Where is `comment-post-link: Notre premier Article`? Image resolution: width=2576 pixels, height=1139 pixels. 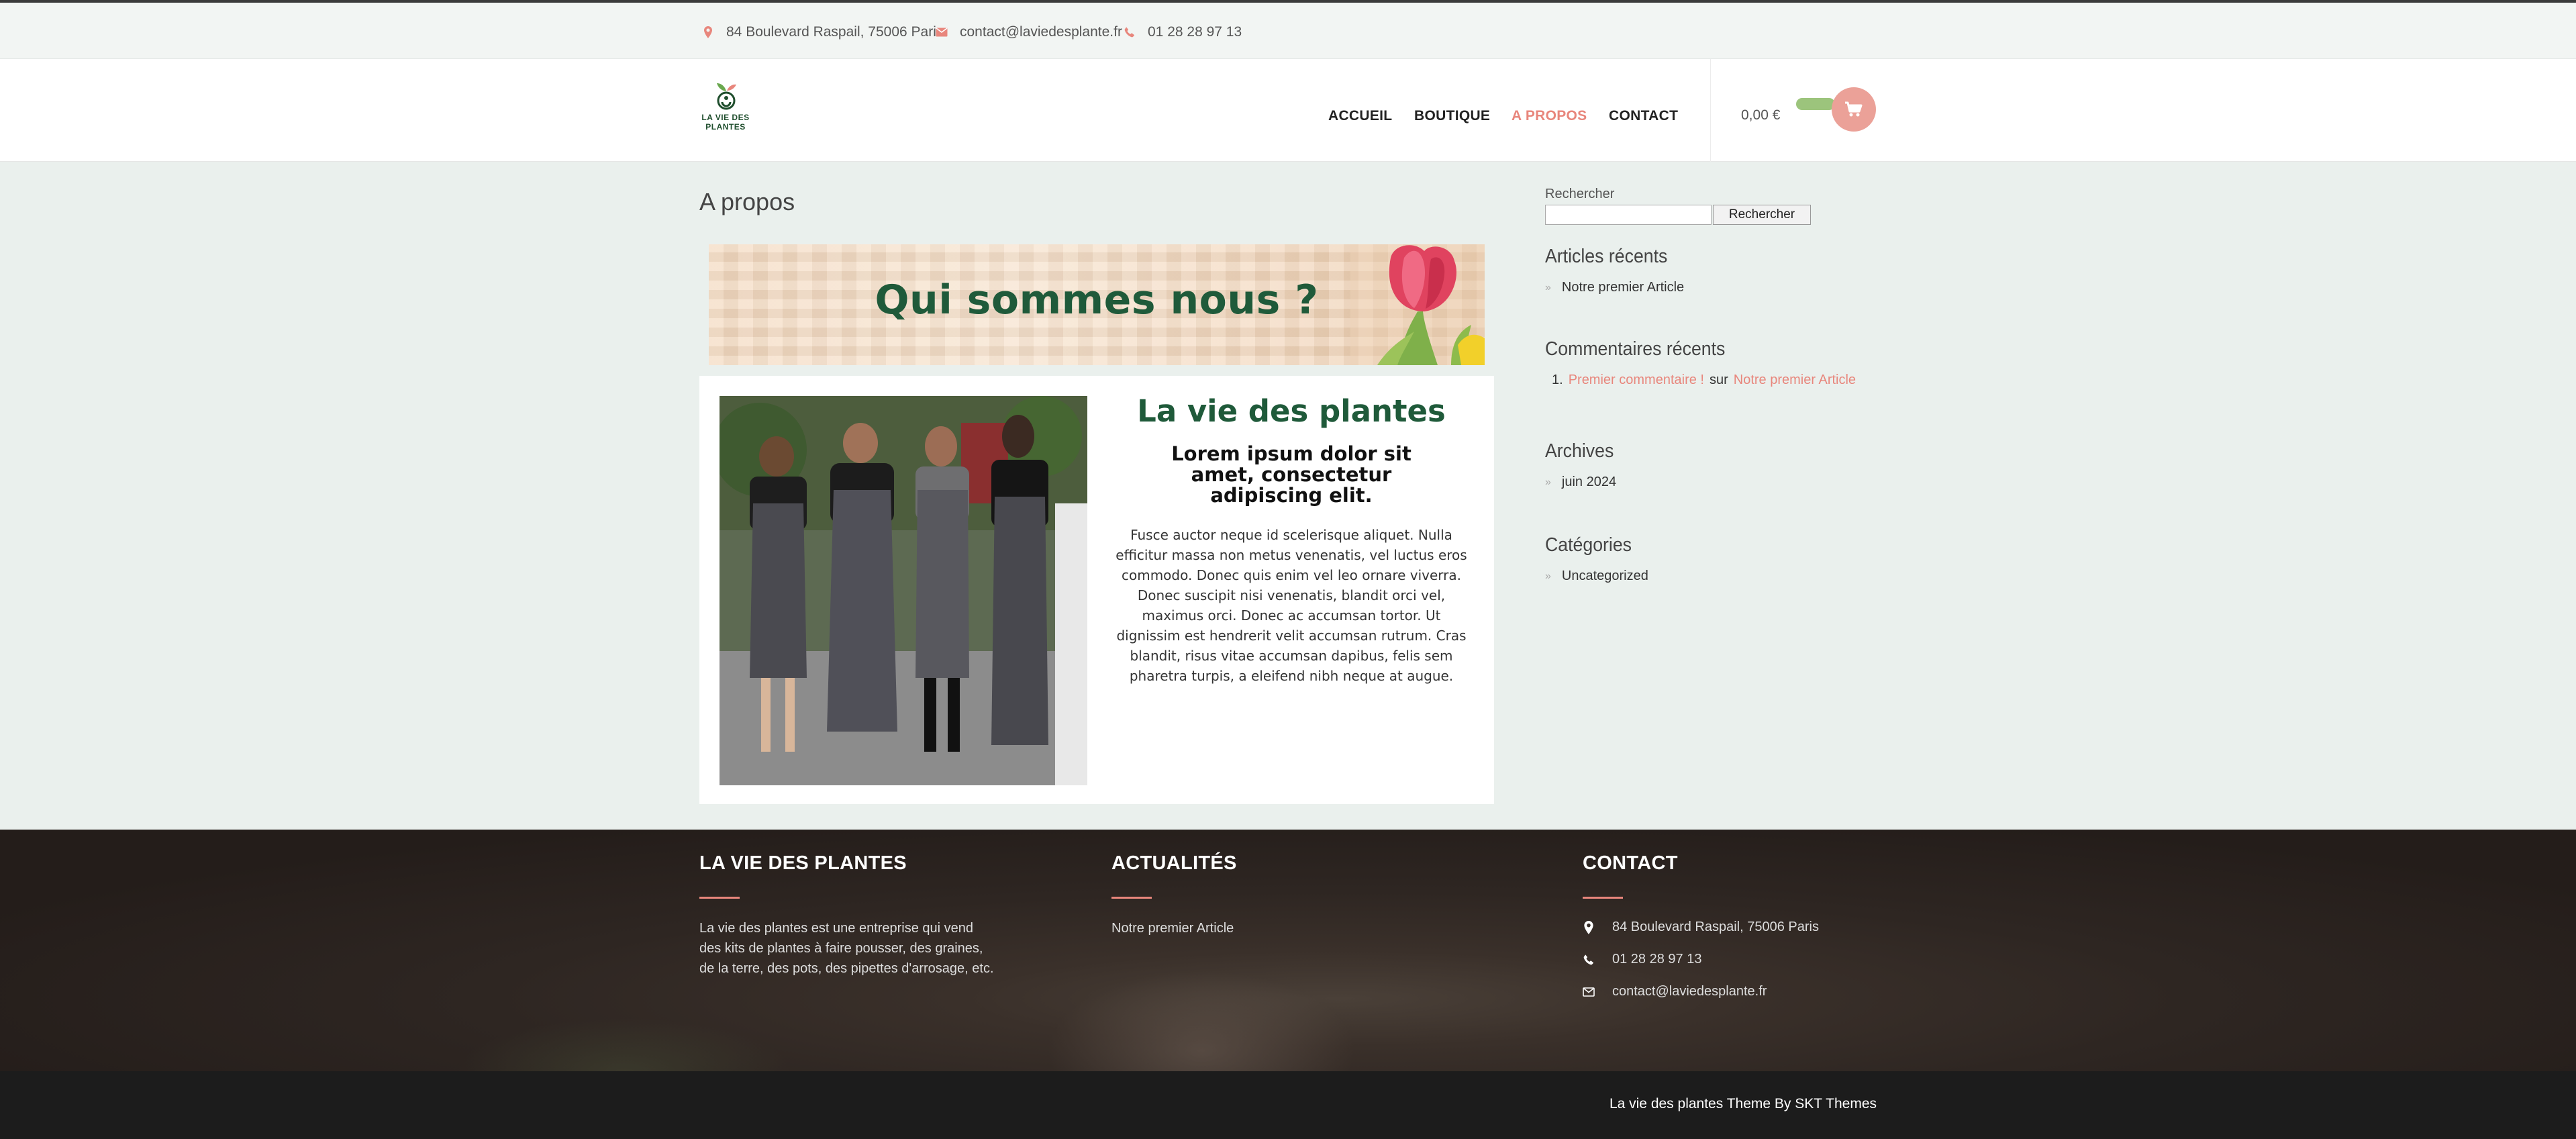 comment-post-link: Notre premier Article is located at coordinates (1795, 380).